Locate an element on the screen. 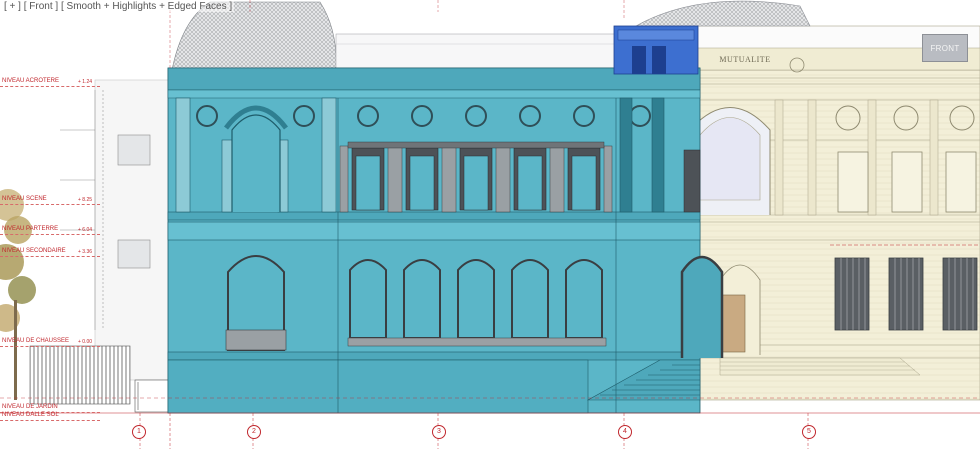 This screenshot has height=454, width=980. level-elevation: + 3.36 is located at coordinates (85, 252).